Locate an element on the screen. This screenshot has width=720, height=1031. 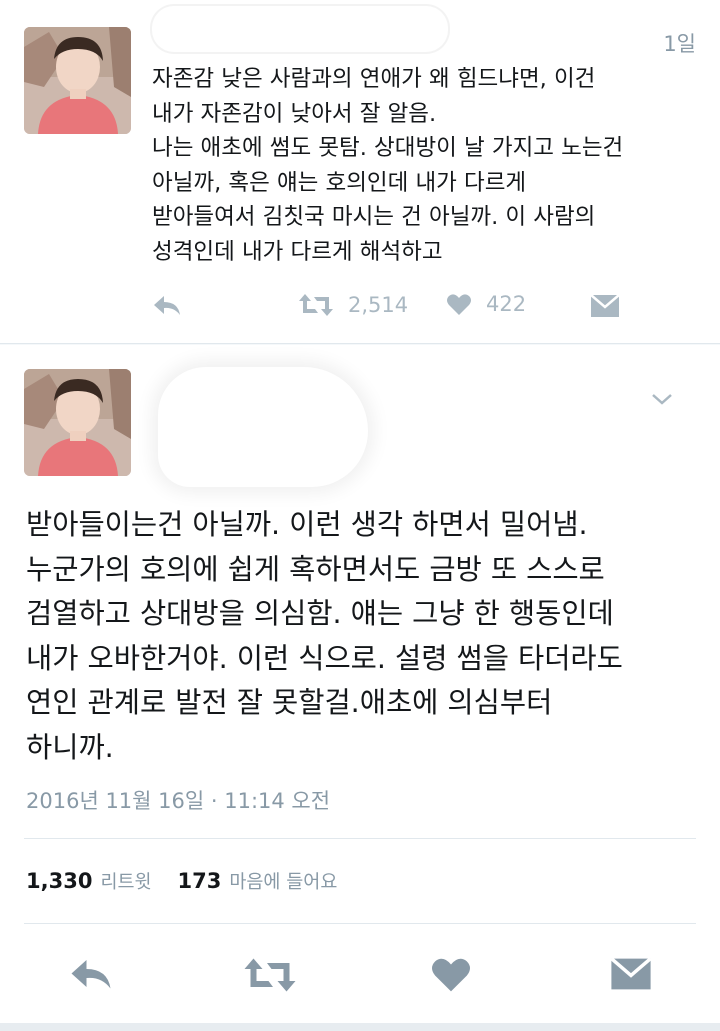
like-count: 422 is located at coordinates (506, 304).